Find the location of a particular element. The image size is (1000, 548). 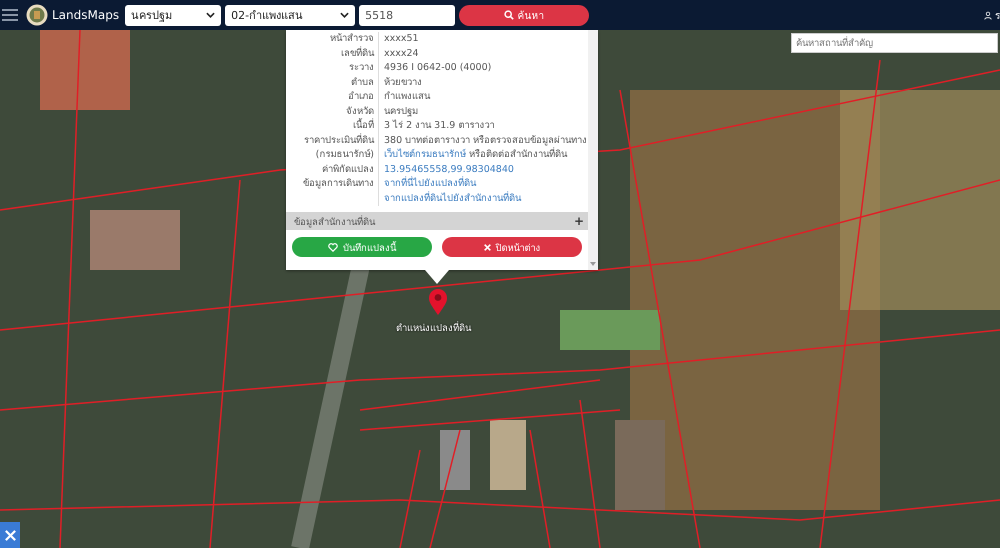

heart-icon is located at coordinates (333, 247).